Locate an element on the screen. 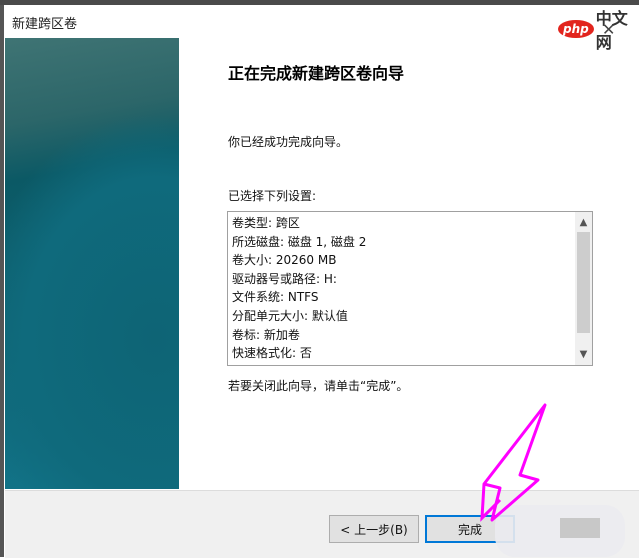  list-item: 卷大小: 20260 MB is located at coordinates (284, 260).